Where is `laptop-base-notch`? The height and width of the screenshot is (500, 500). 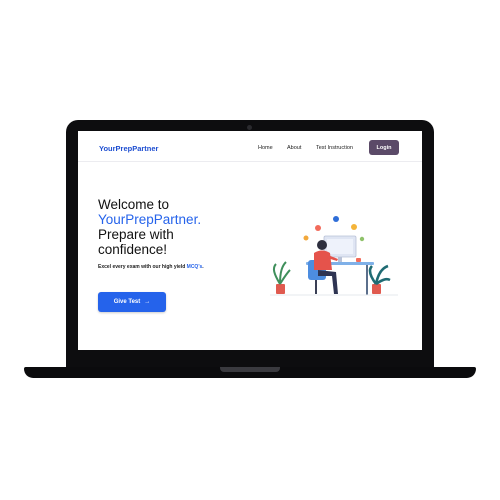 laptop-base-notch is located at coordinates (250, 369).